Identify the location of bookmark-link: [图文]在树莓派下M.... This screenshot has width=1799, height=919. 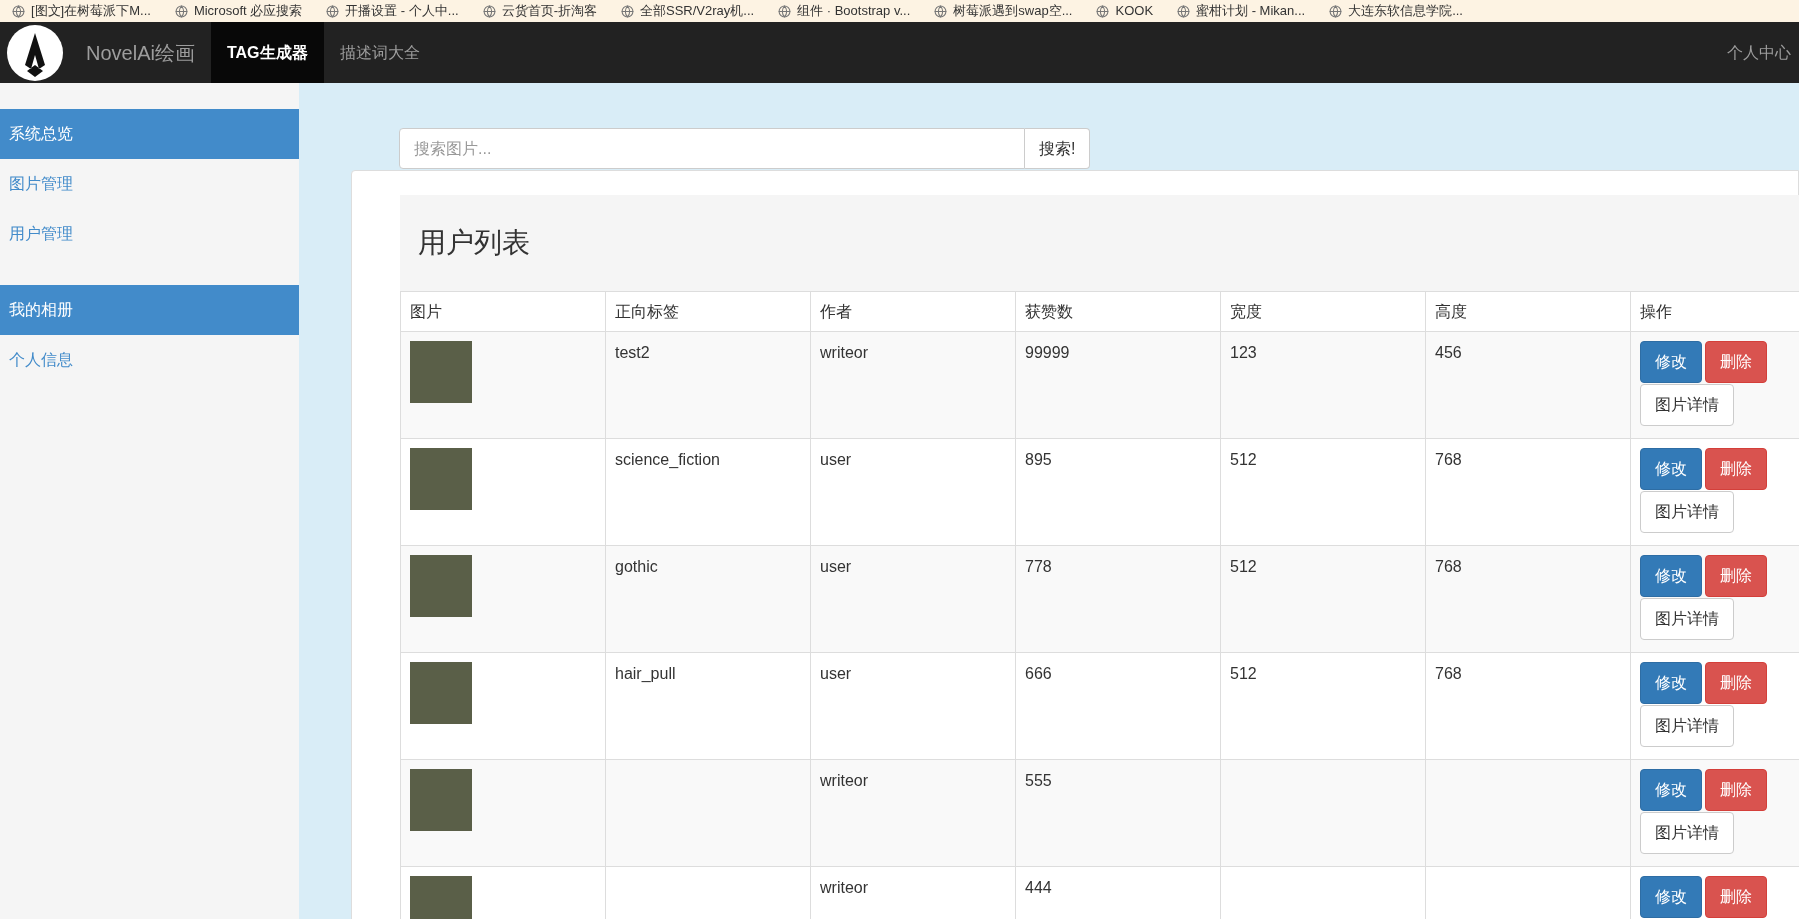
(81, 11).